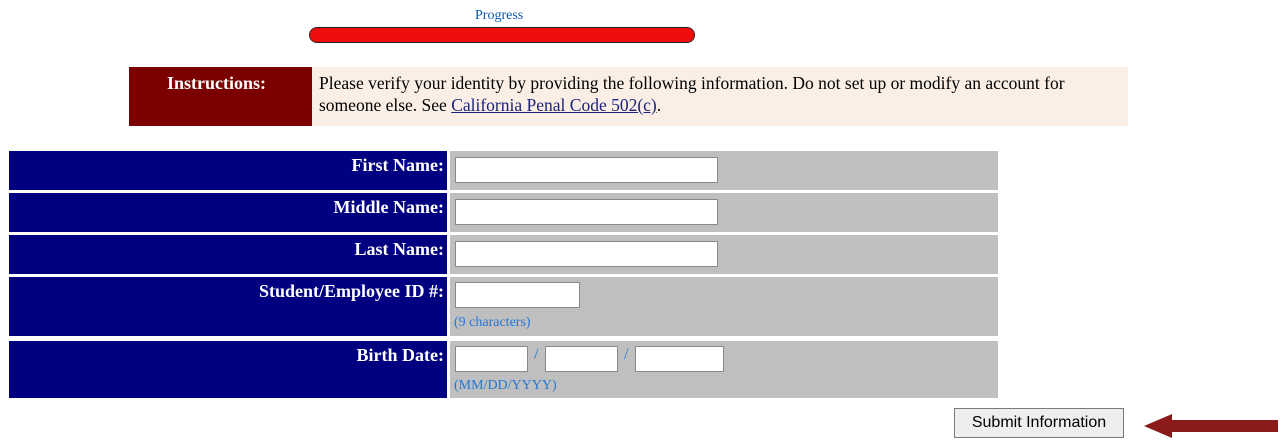 The width and height of the screenshot is (1282, 444). Describe the element at coordinates (581, 359) in the screenshot. I see `birth-day-input` at that location.